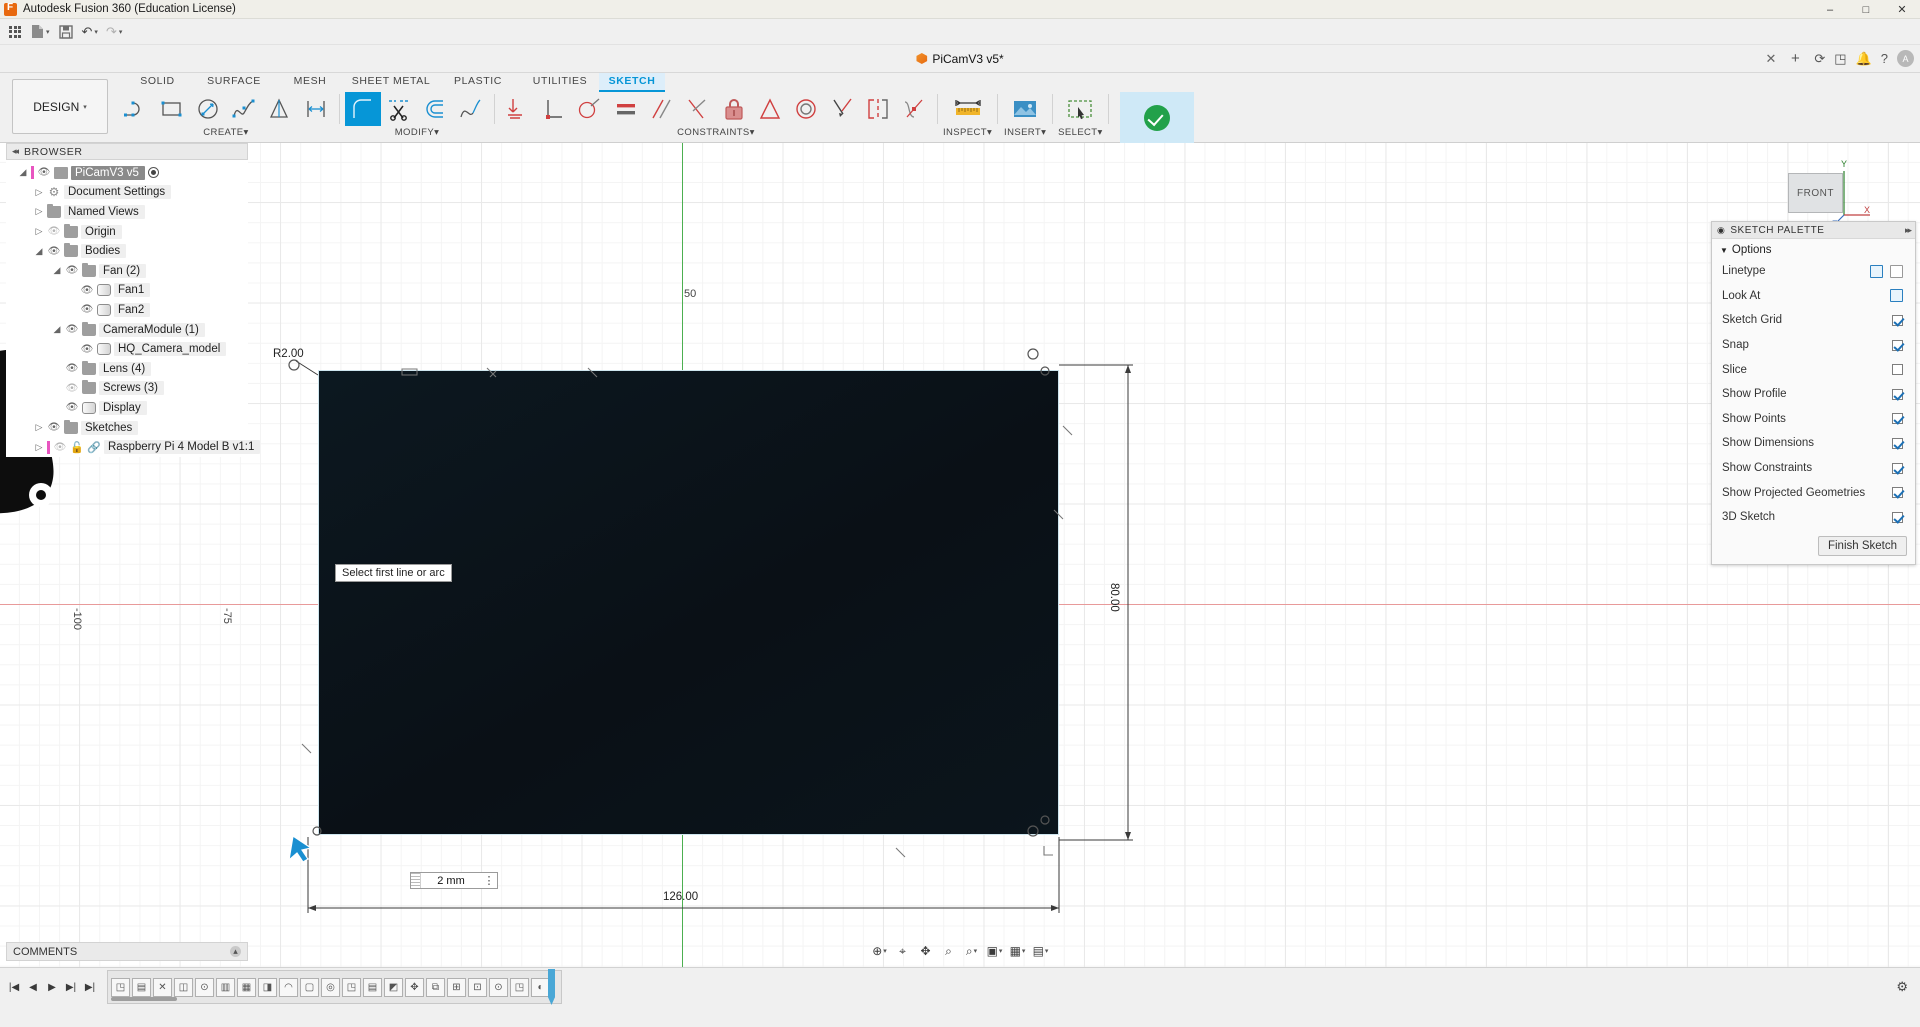 Image resolution: width=1920 pixels, height=1027 pixels. What do you see at coordinates (968, 109) in the screenshot?
I see `measure-tool-button` at bounding box center [968, 109].